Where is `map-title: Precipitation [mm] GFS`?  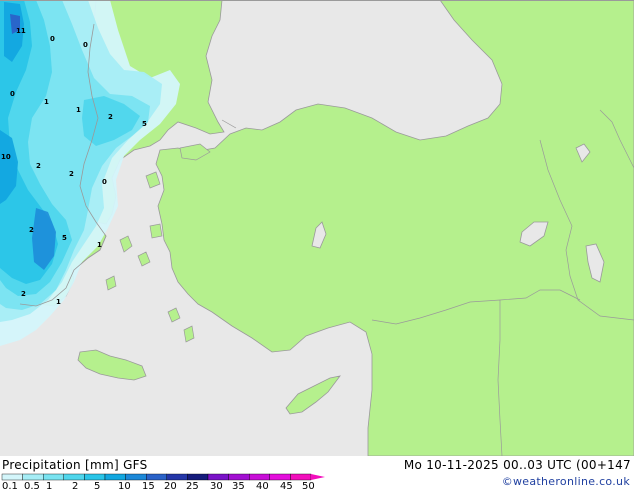
map-title: Precipitation [mm] GFS is located at coordinates (75, 465).